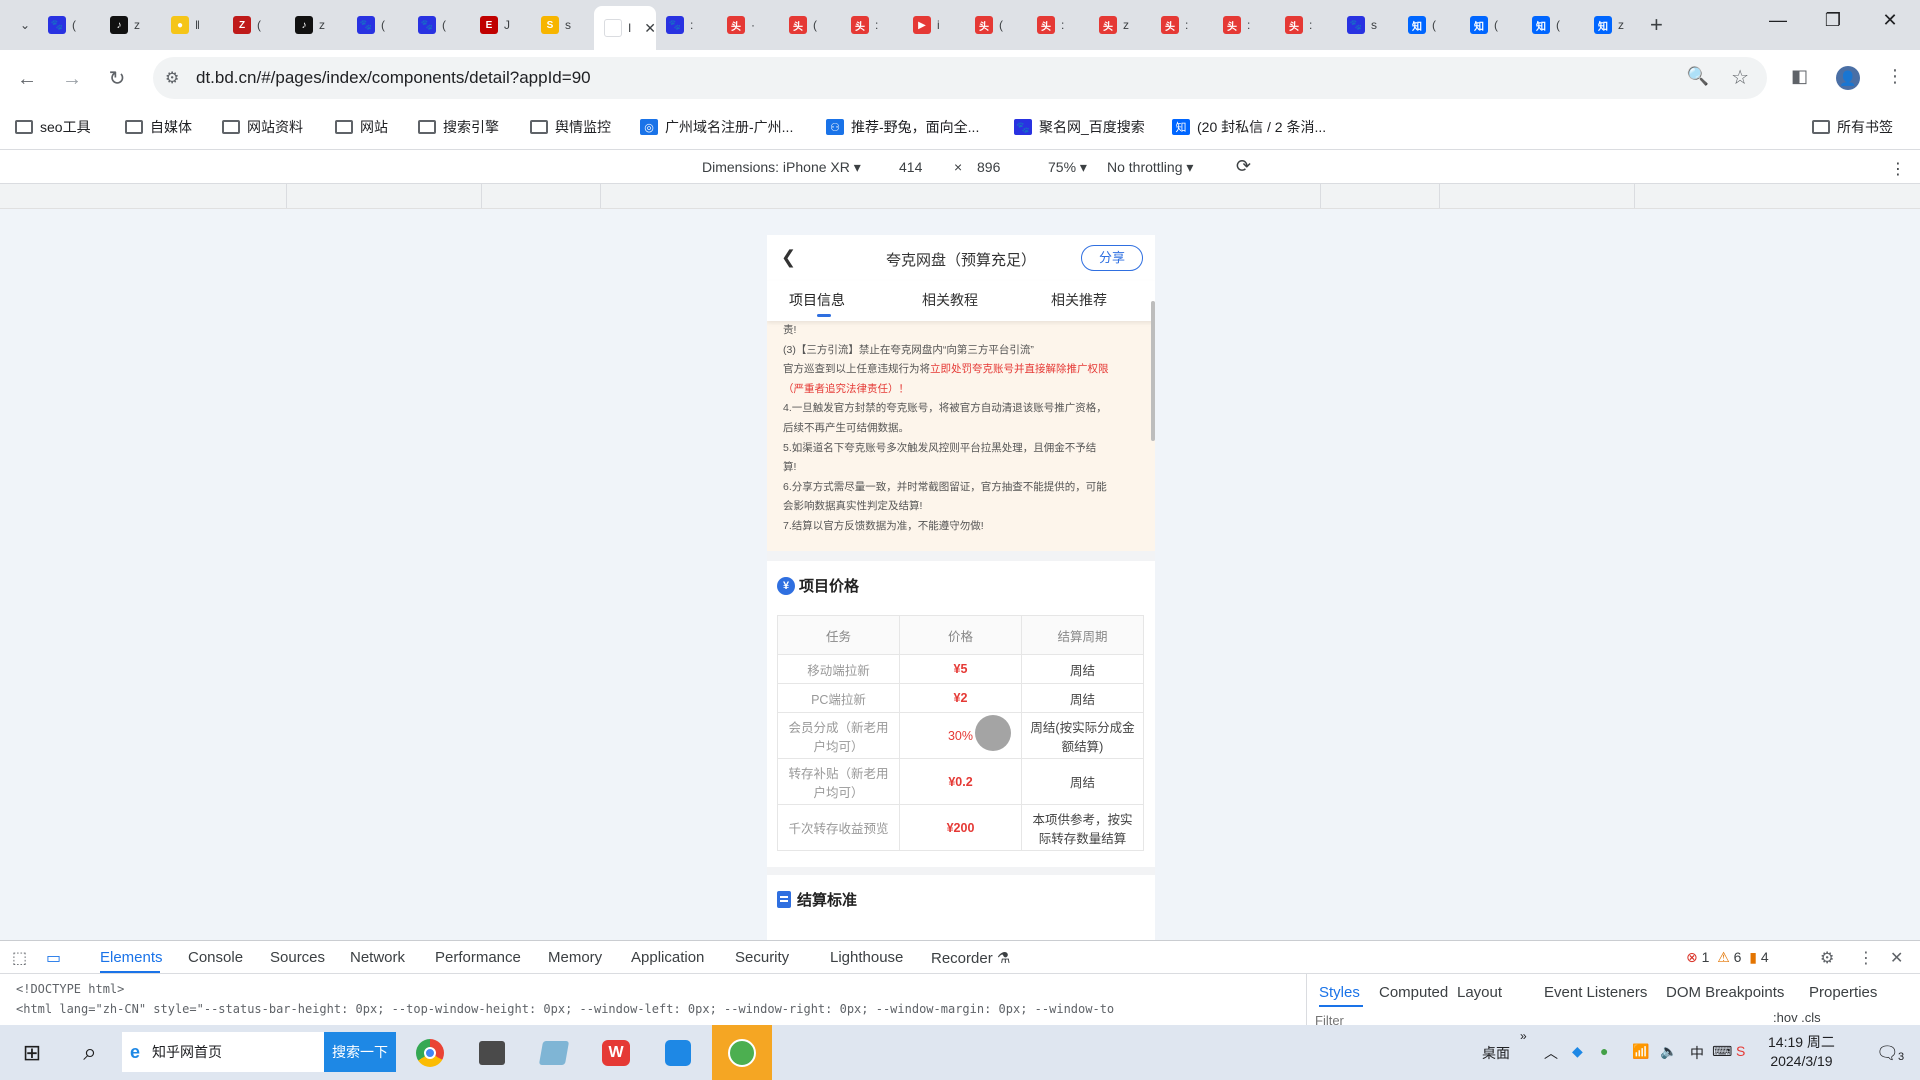 This screenshot has width=1920, height=1080. Describe the element at coordinates (1150, 167) in the screenshot. I see `throttle-select: No throttling ▾` at that location.